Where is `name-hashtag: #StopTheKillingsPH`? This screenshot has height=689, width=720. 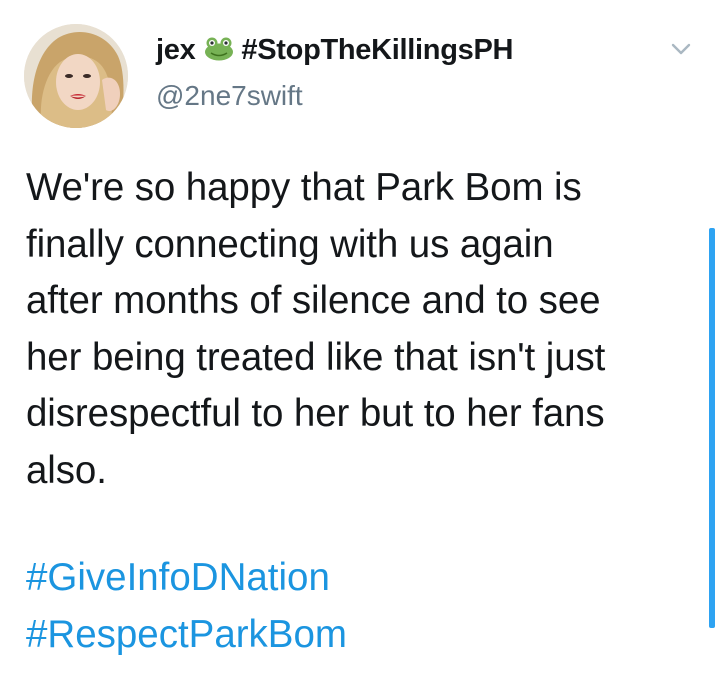 name-hashtag: #StopTheKillingsPH is located at coordinates (377, 49).